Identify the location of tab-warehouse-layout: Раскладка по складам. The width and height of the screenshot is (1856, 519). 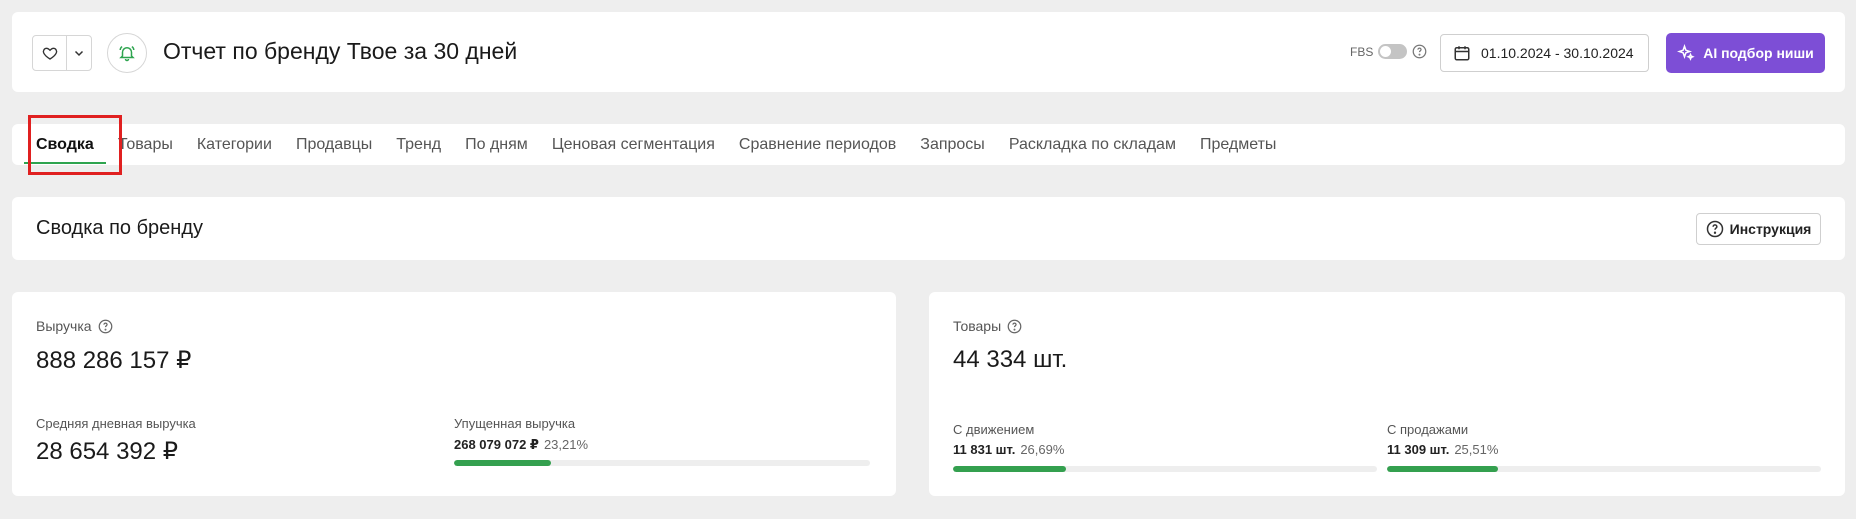
(1092, 144).